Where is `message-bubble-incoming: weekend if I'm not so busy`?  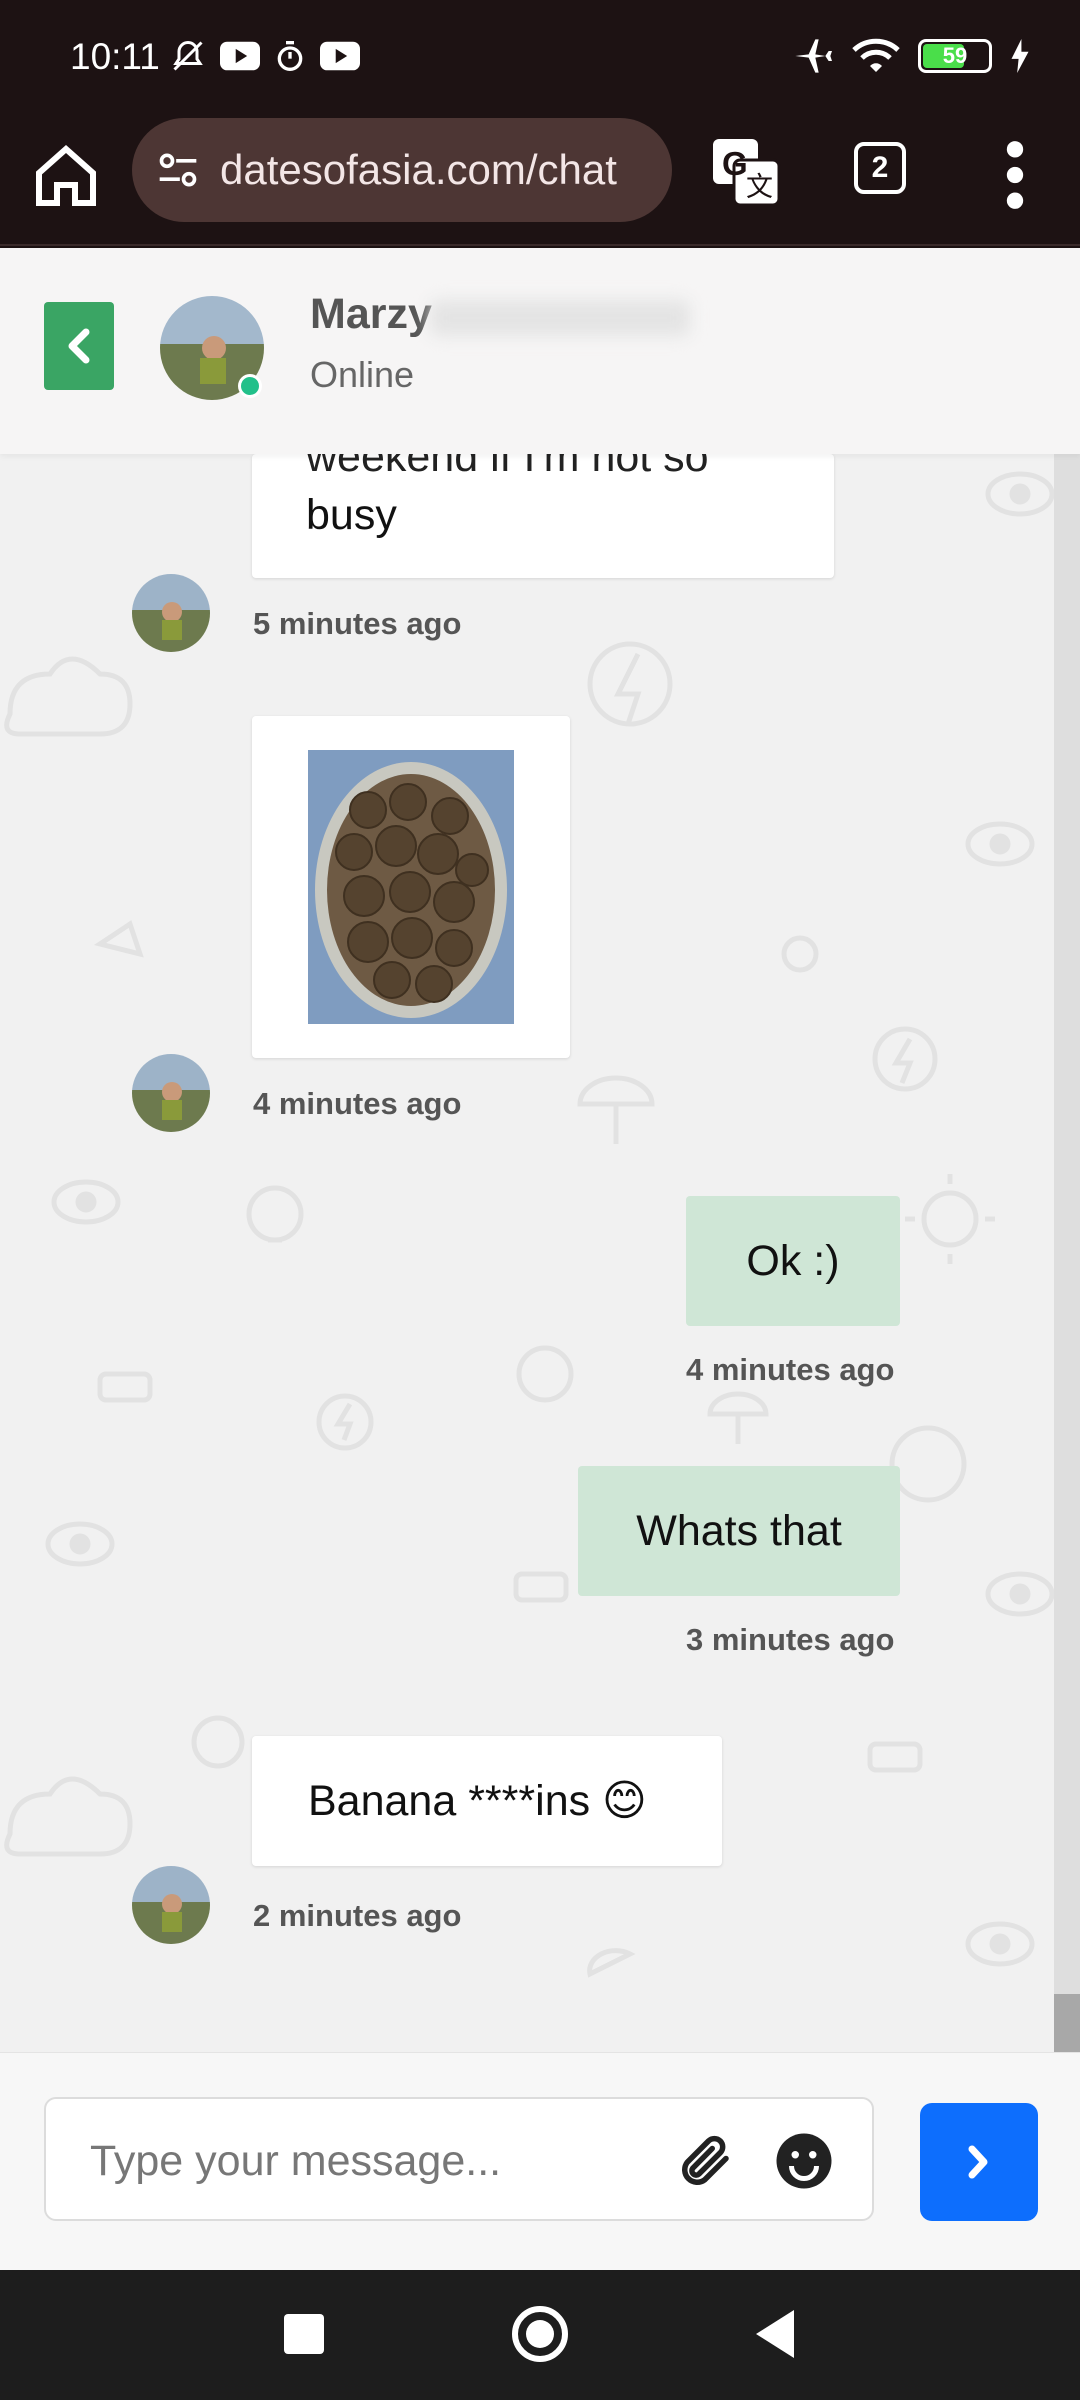 message-bubble-incoming: weekend if I'm not so busy is located at coordinates (543, 516).